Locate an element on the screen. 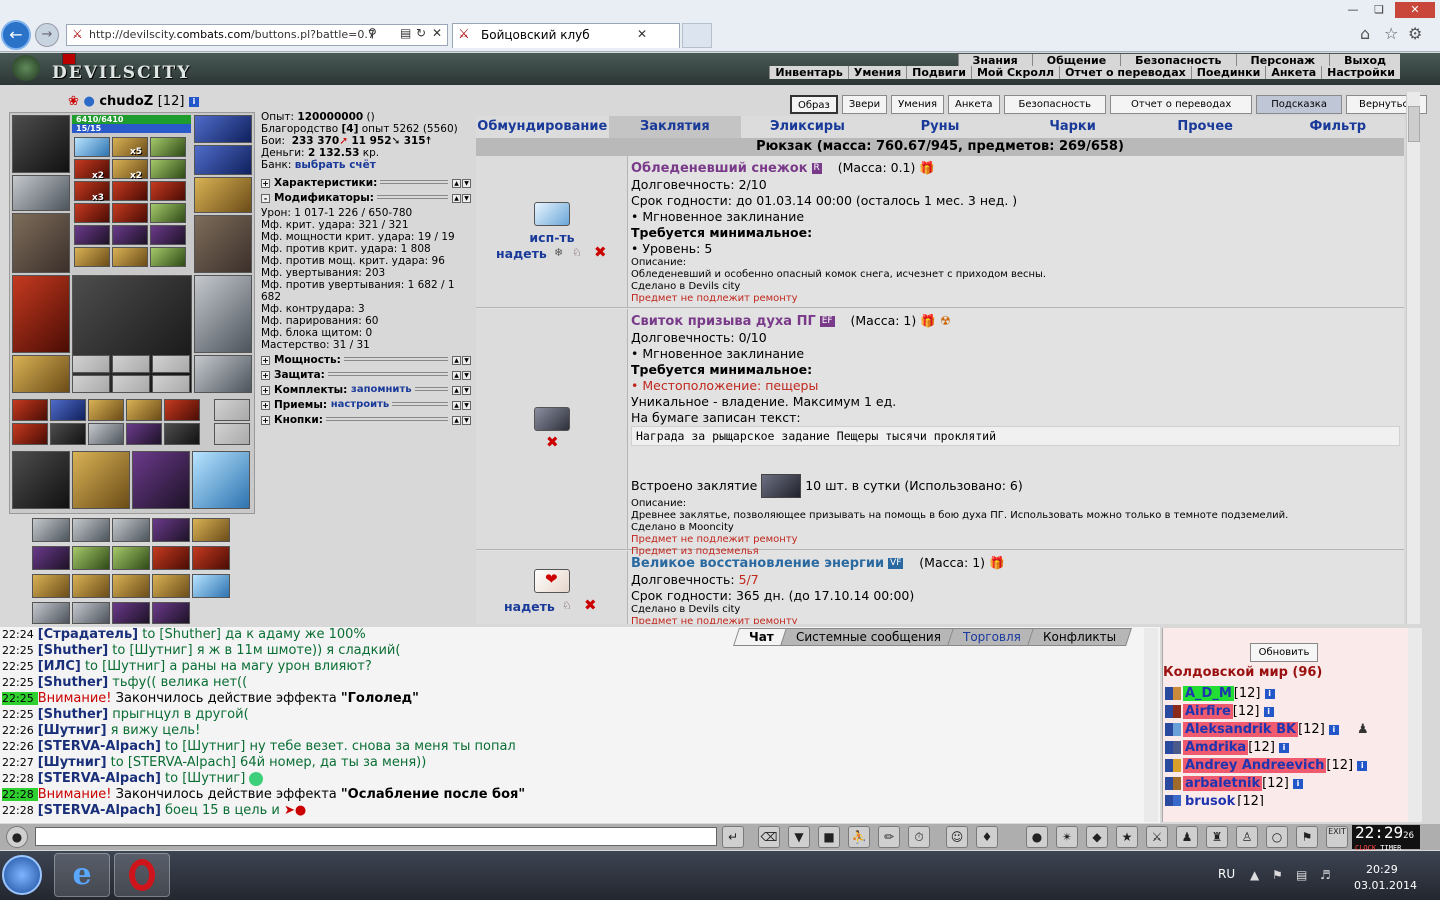 The height and width of the screenshot is (900, 1440). section-modifiers: - Модификаторы: ▲ ▼ is located at coordinates (366, 198).